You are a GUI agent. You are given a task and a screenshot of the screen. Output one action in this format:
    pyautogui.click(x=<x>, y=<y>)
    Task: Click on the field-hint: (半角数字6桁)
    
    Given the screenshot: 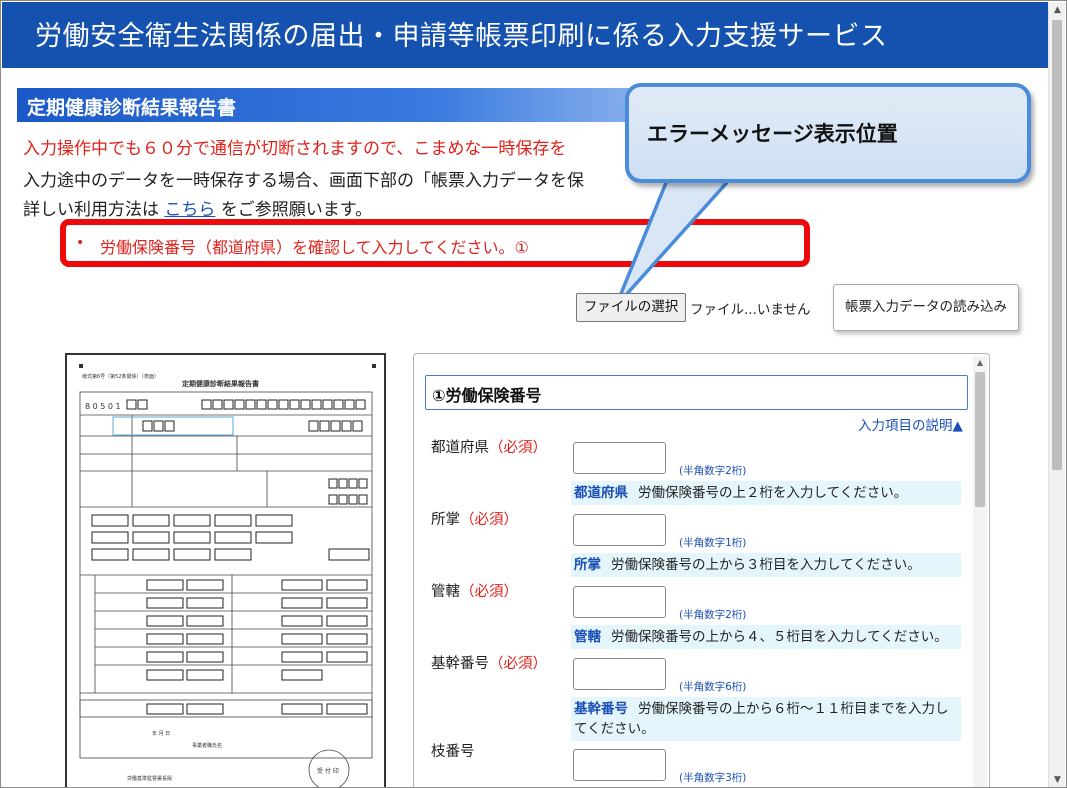 What is the action you would take?
    pyautogui.click(x=713, y=687)
    